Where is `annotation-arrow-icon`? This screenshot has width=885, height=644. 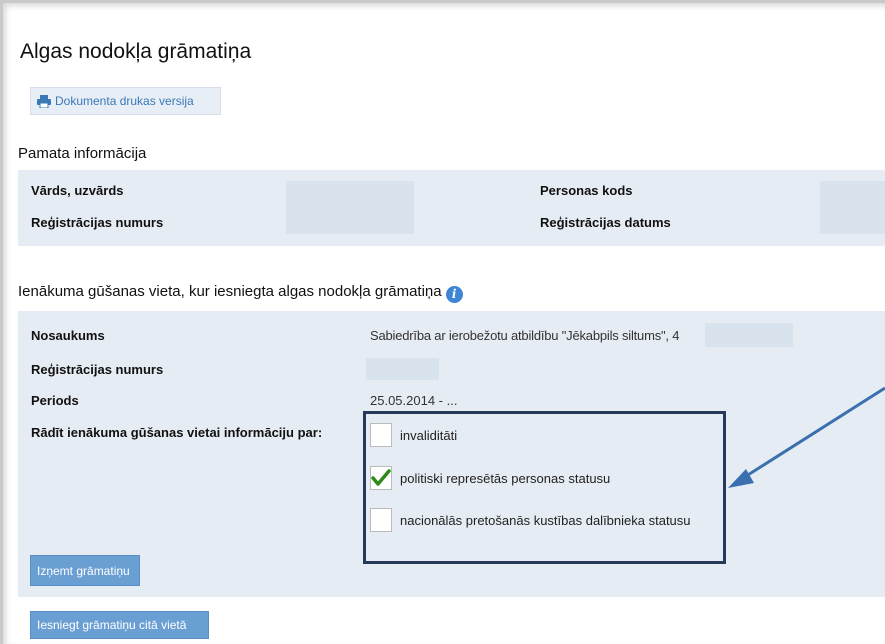
annotation-arrow-icon is located at coordinates (806, 437).